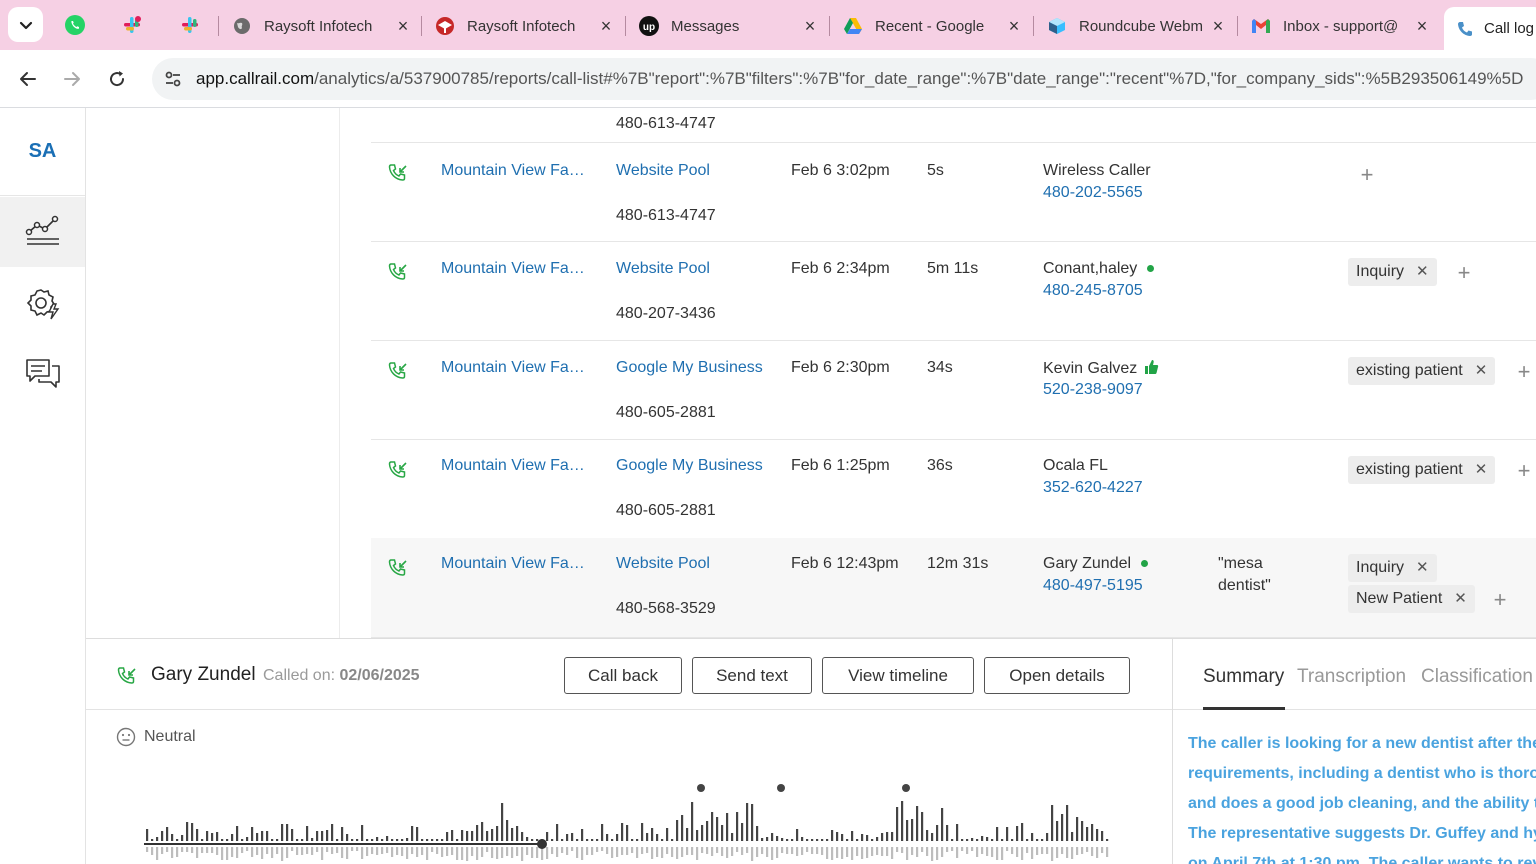 This screenshot has height=864, width=1536. What do you see at coordinates (42, 152) in the screenshot?
I see `account-logo: SA` at bounding box center [42, 152].